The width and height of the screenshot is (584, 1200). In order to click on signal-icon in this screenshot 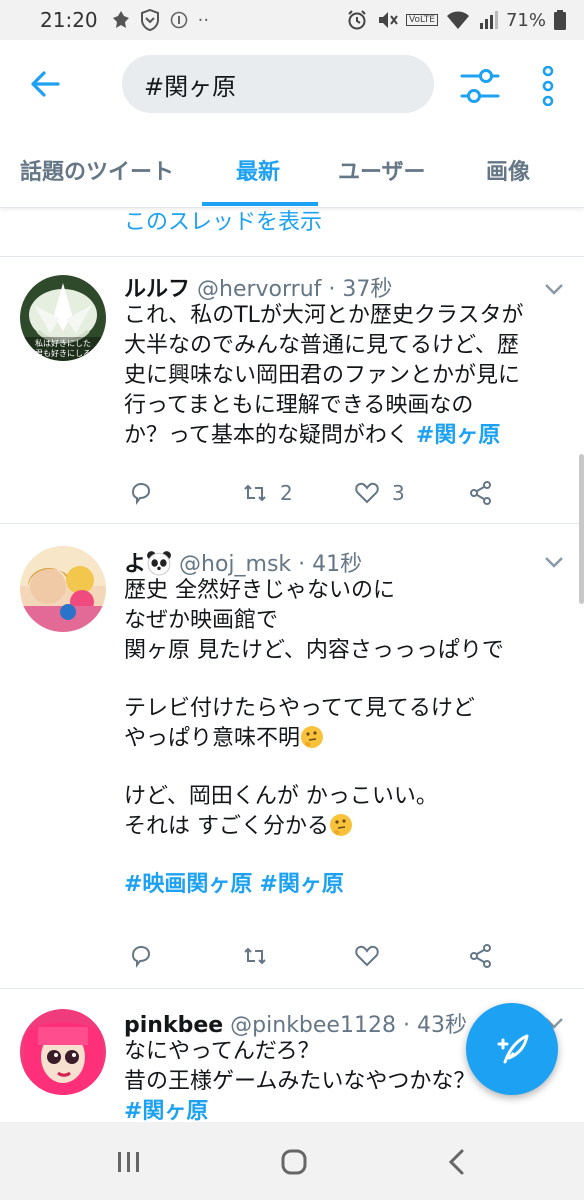, I will do `click(488, 20)`.